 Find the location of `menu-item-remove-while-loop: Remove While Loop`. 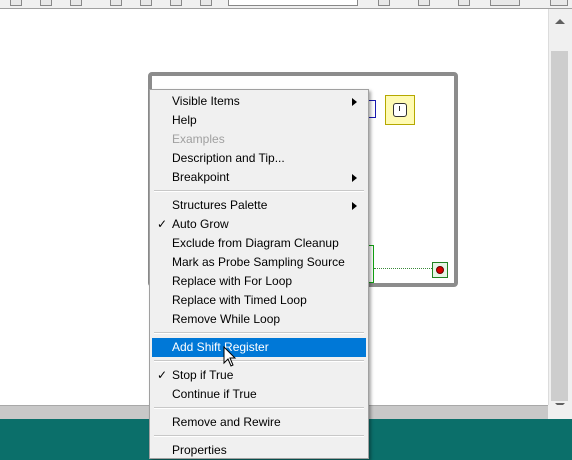

menu-item-remove-while-loop: Remove While Loop is located at coordinates (259, 319).